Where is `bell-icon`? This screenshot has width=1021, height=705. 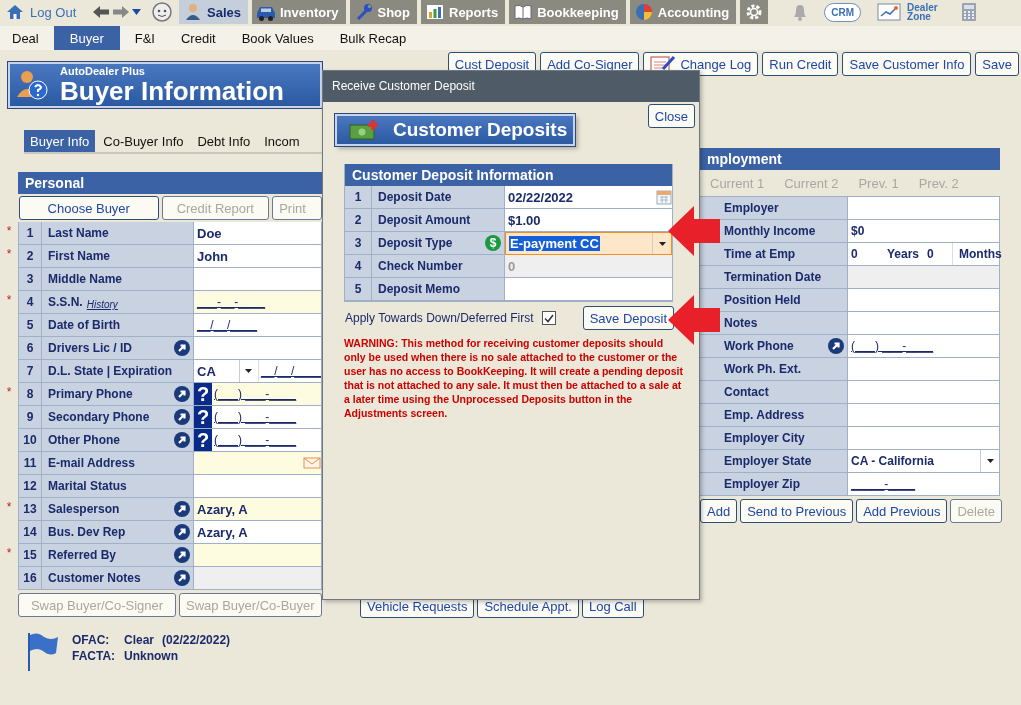 bell-icon is located at coordinates (800, 12).